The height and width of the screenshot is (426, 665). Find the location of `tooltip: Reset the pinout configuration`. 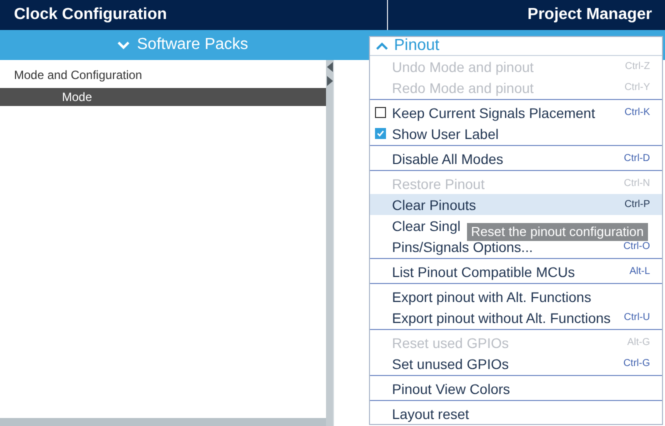

tooltip: Reset the pinout configuration is located at coordinates (557, 232).